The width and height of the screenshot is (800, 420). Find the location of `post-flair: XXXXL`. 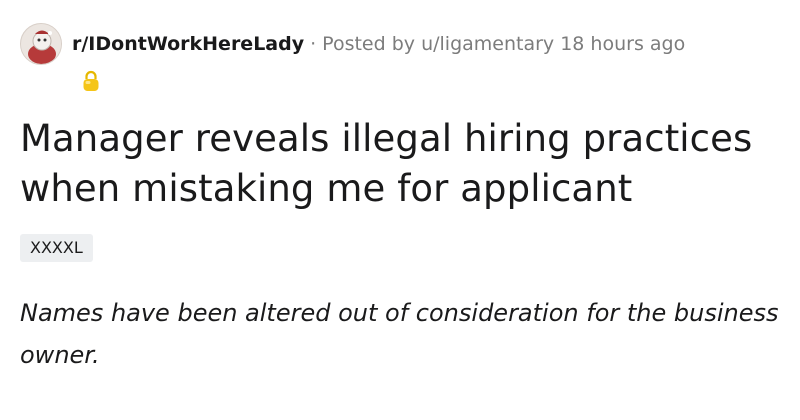

post-flair: XXXXL is located at coordinates (56, 248).